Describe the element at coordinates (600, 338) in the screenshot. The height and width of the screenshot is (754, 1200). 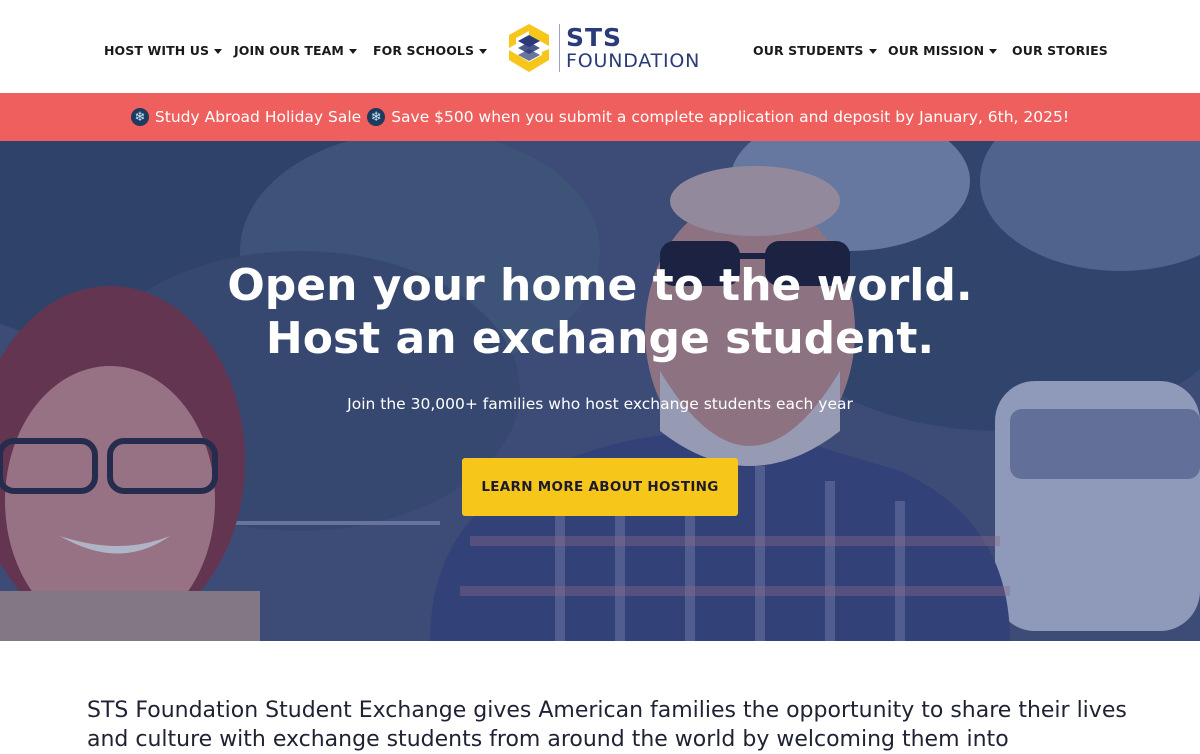
I see `hero-heading-line-2: Host an exchange student.` at that location.